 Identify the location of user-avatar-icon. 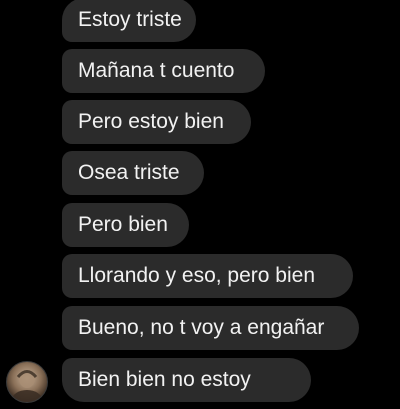
(27, 386).